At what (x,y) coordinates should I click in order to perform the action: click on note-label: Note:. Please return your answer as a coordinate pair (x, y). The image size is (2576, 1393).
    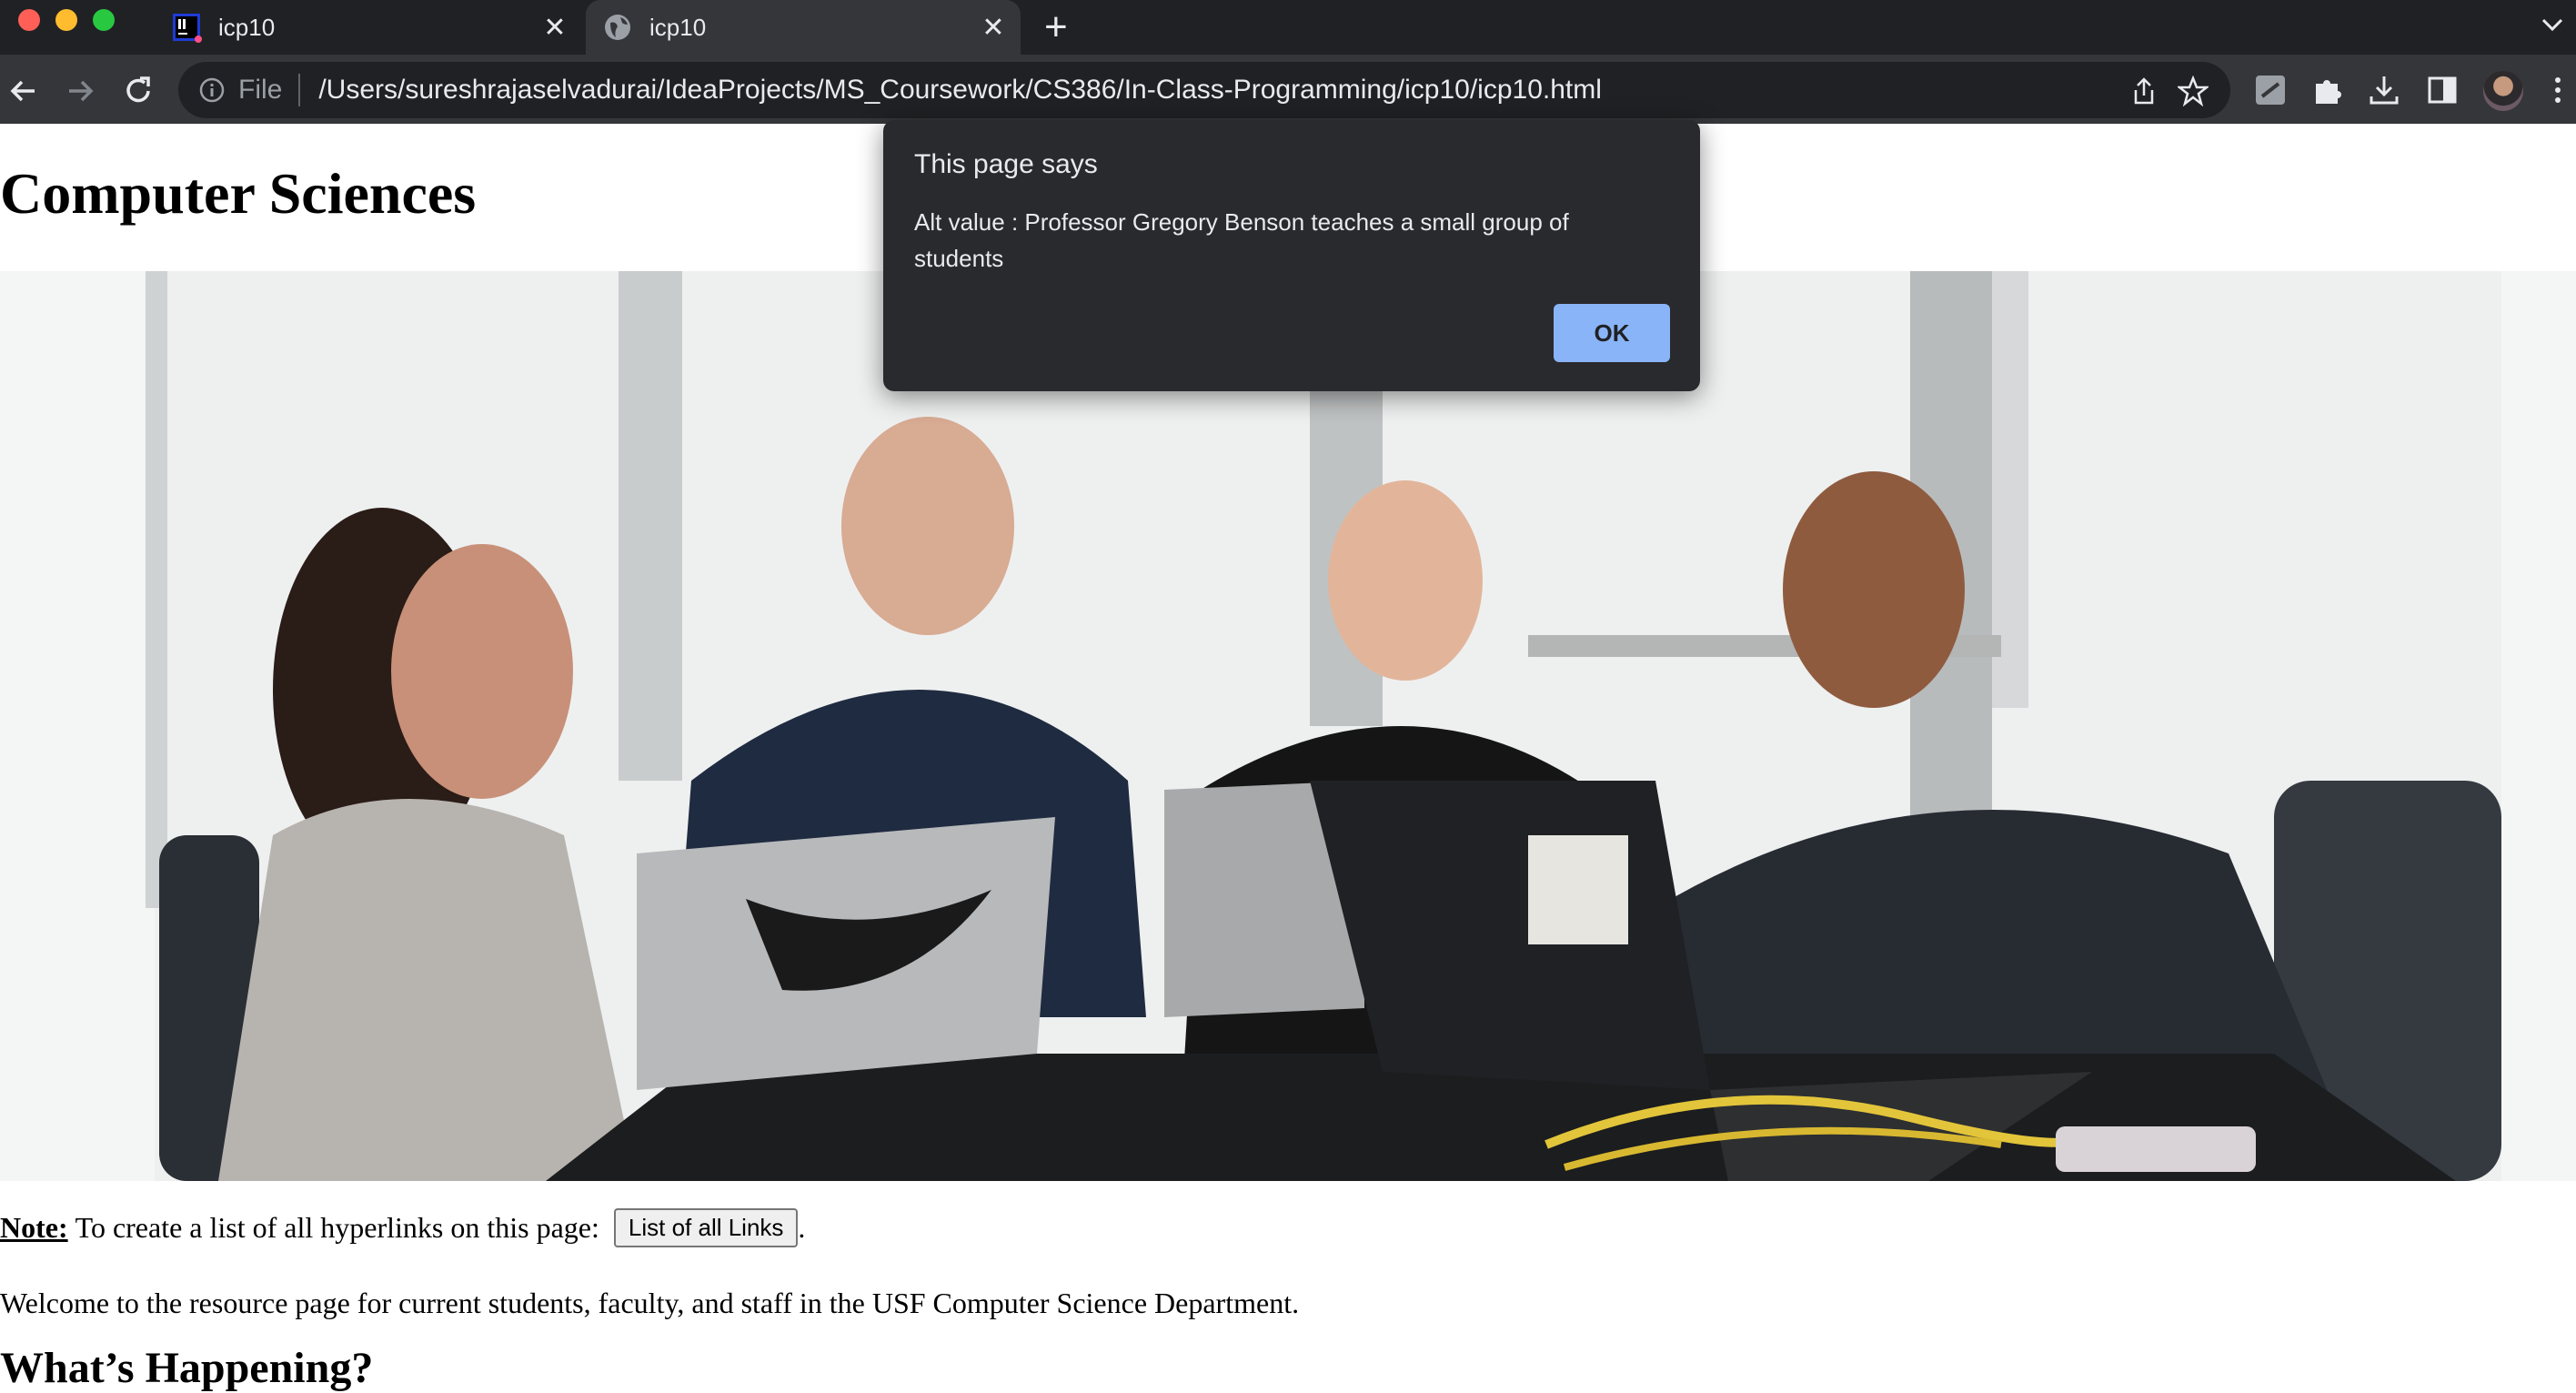
    Looking at the image, I should click on (34, 1227).